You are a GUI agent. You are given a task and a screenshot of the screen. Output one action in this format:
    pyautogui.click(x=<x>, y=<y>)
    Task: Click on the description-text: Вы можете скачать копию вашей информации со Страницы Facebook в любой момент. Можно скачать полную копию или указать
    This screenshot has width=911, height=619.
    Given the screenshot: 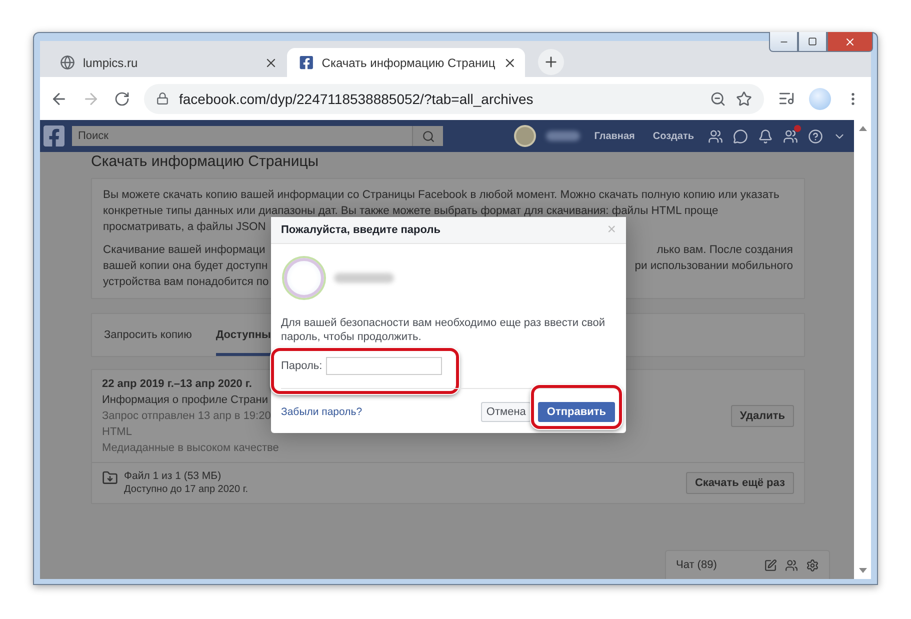 What is the action you would take?
    pyautogui.click(x=441, y=195)
    